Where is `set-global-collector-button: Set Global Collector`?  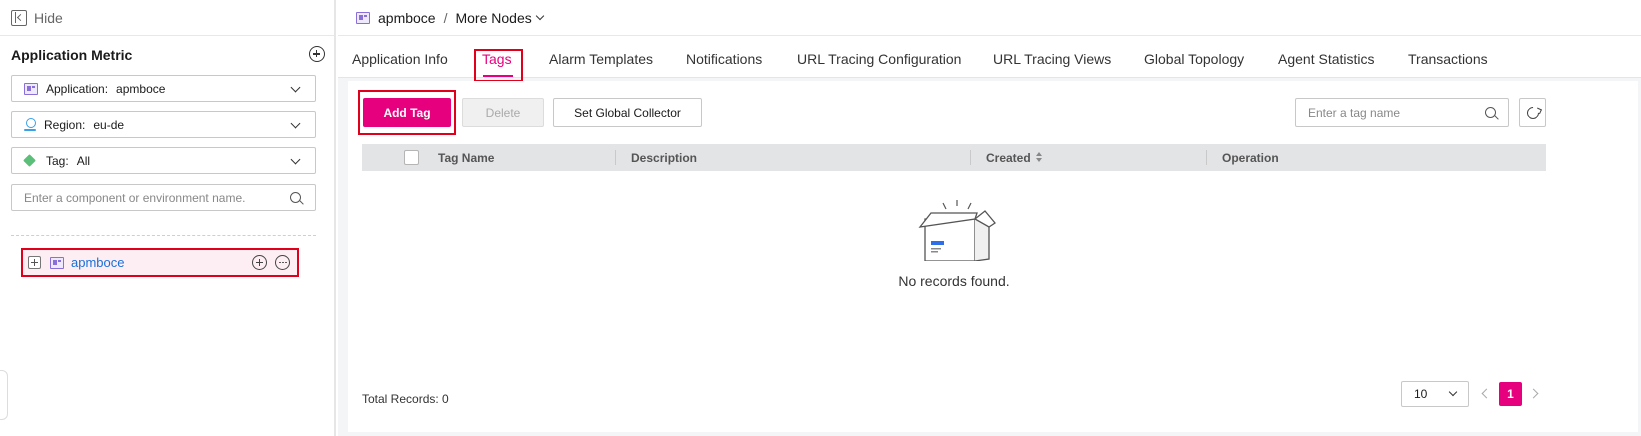
set-global-collector-button: Set Global Collector is located at coordinates (627, 112).